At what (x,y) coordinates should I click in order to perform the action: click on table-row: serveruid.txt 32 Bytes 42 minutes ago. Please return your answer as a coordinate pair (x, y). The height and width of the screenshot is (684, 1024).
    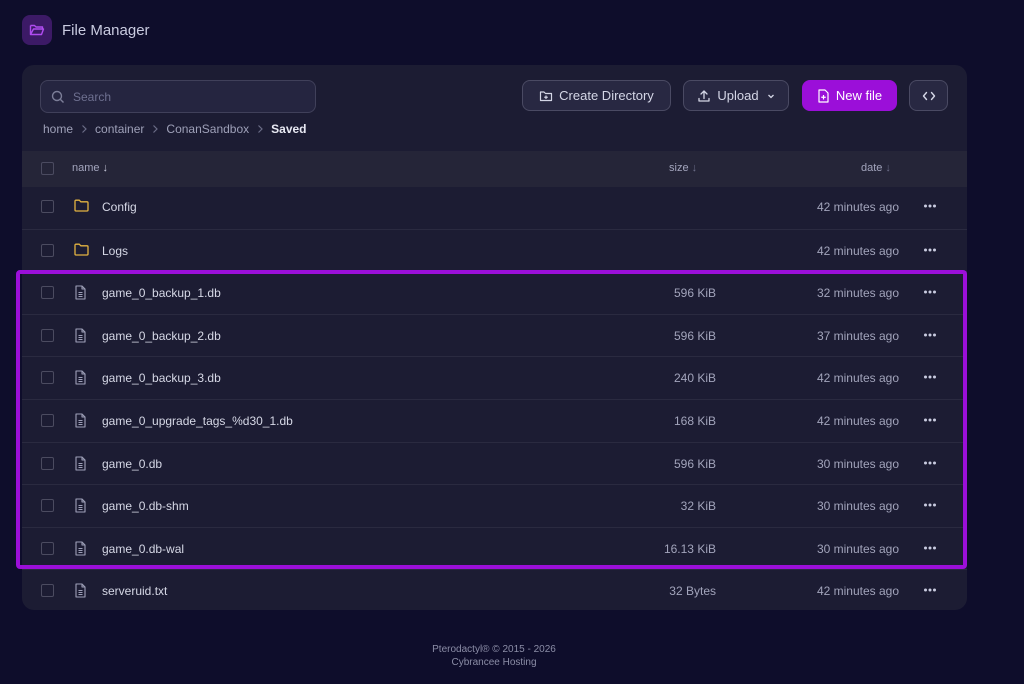
    Looking at the image, I should click on (494, 590).